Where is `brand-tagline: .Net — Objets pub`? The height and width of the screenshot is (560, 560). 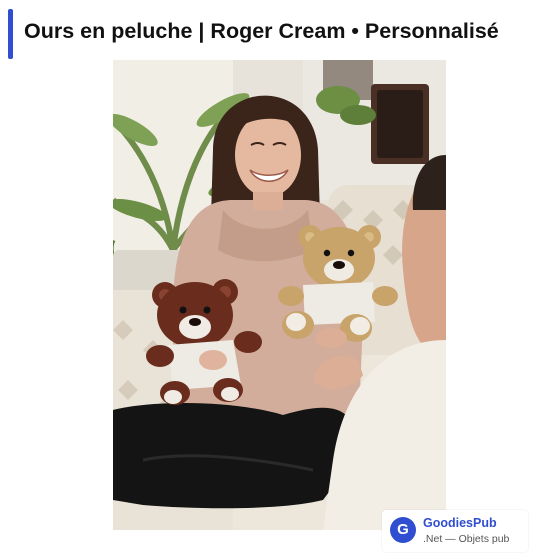
brand-tagline: .Net — Objets pub is located at coordinates (466, 539).